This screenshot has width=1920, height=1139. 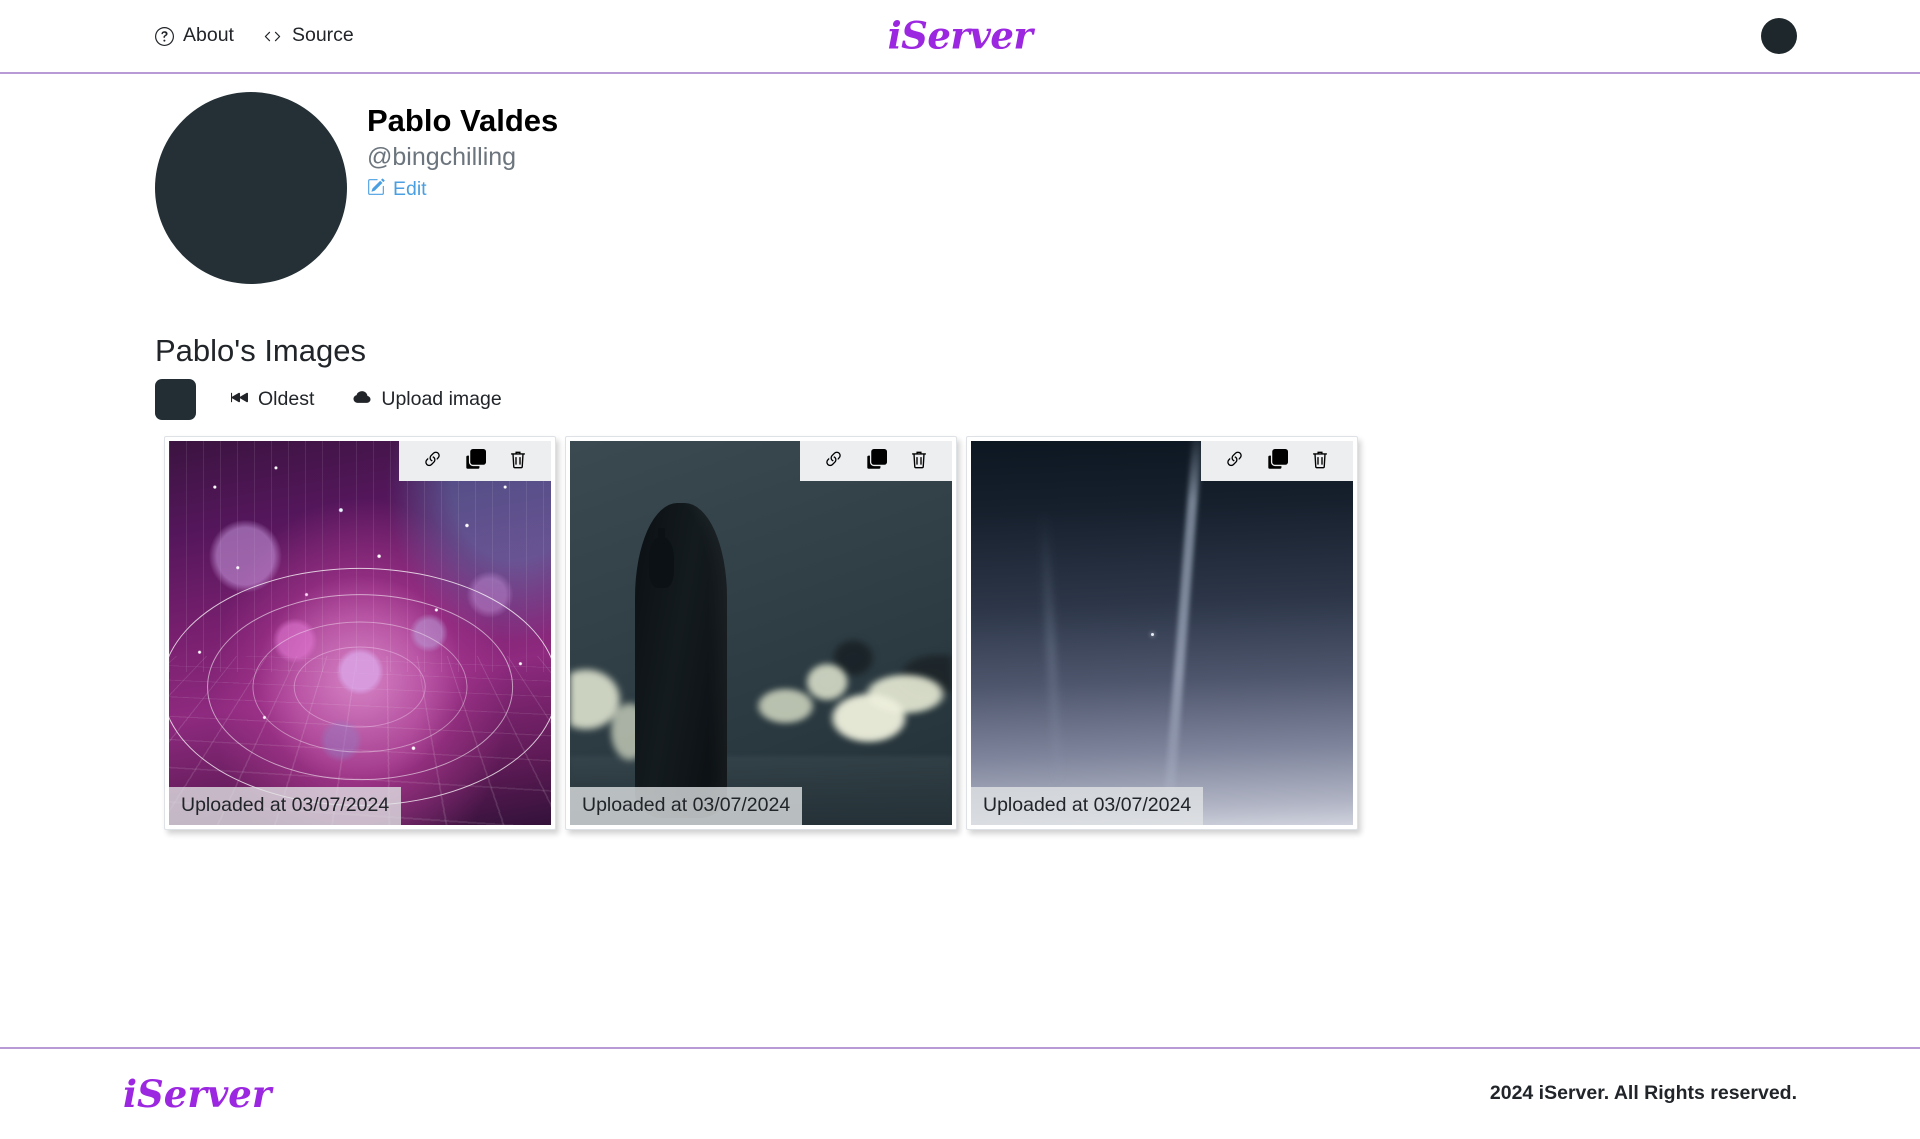 I want to click on top-navbar: About Source iServer, so click(x=960, y=37).